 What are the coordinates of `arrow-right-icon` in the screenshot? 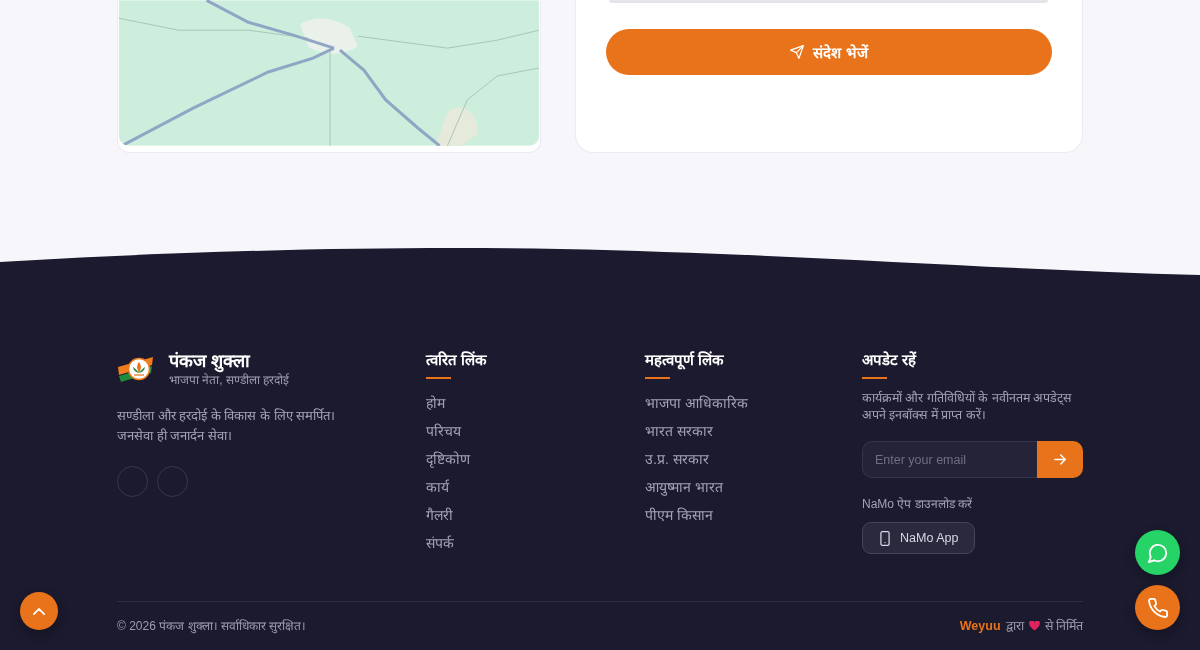 It's located at (1060, 459).